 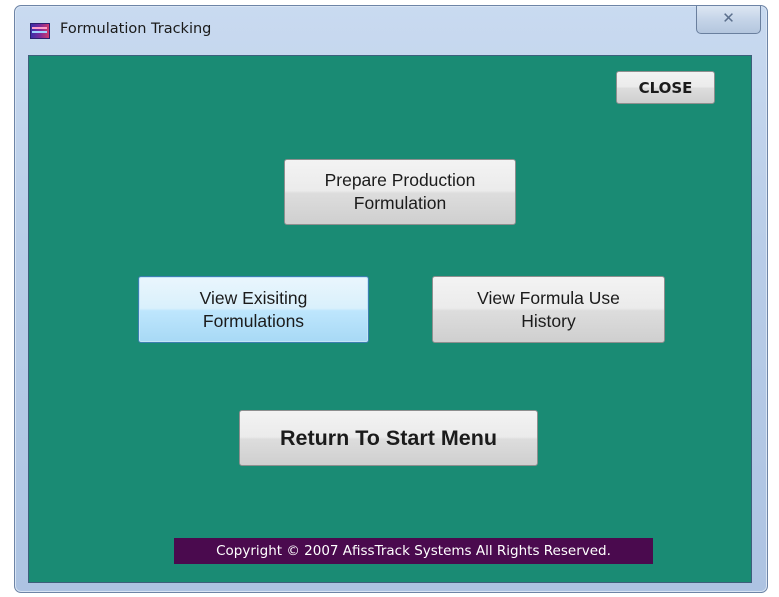 I want to click on close-button: CLOSE, so click(x=665, y=87).